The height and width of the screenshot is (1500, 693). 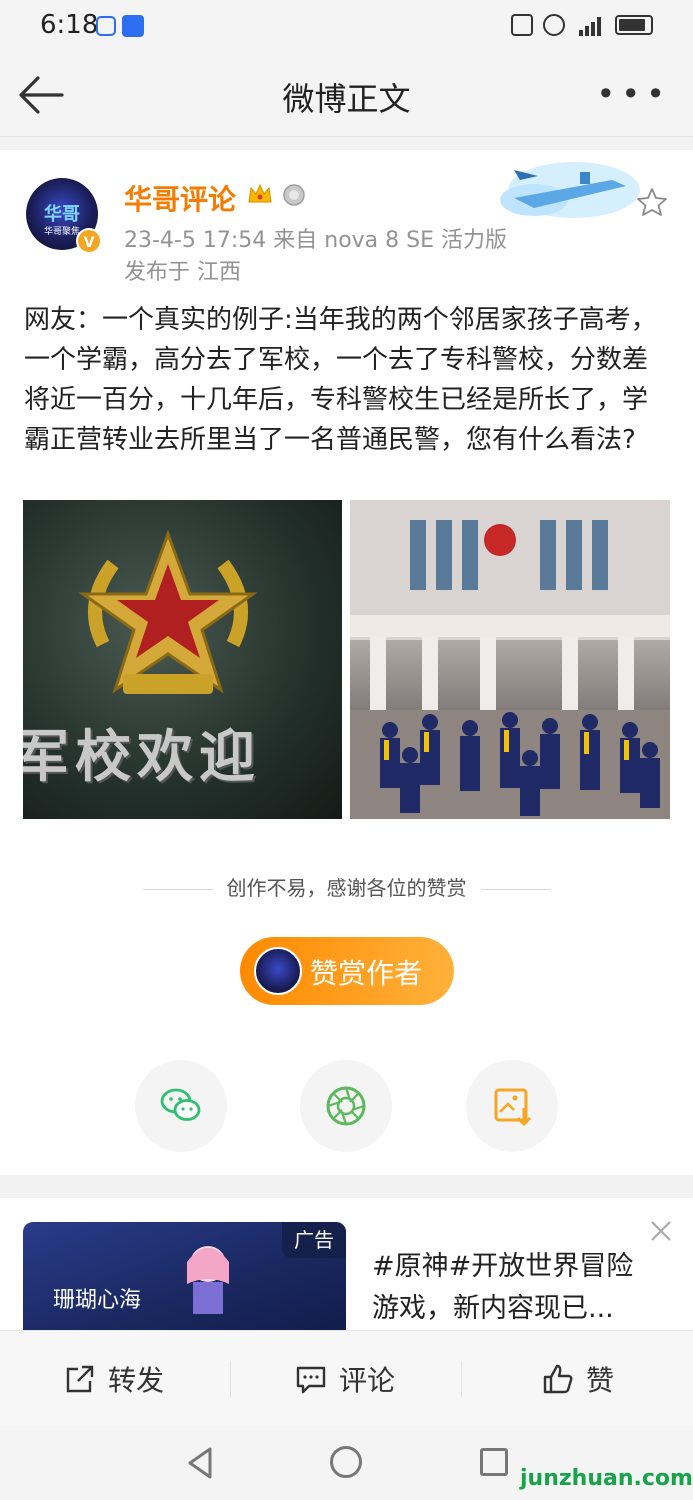 I want to click on app-header: 微博正文 •••, so click(x=346, y=95).